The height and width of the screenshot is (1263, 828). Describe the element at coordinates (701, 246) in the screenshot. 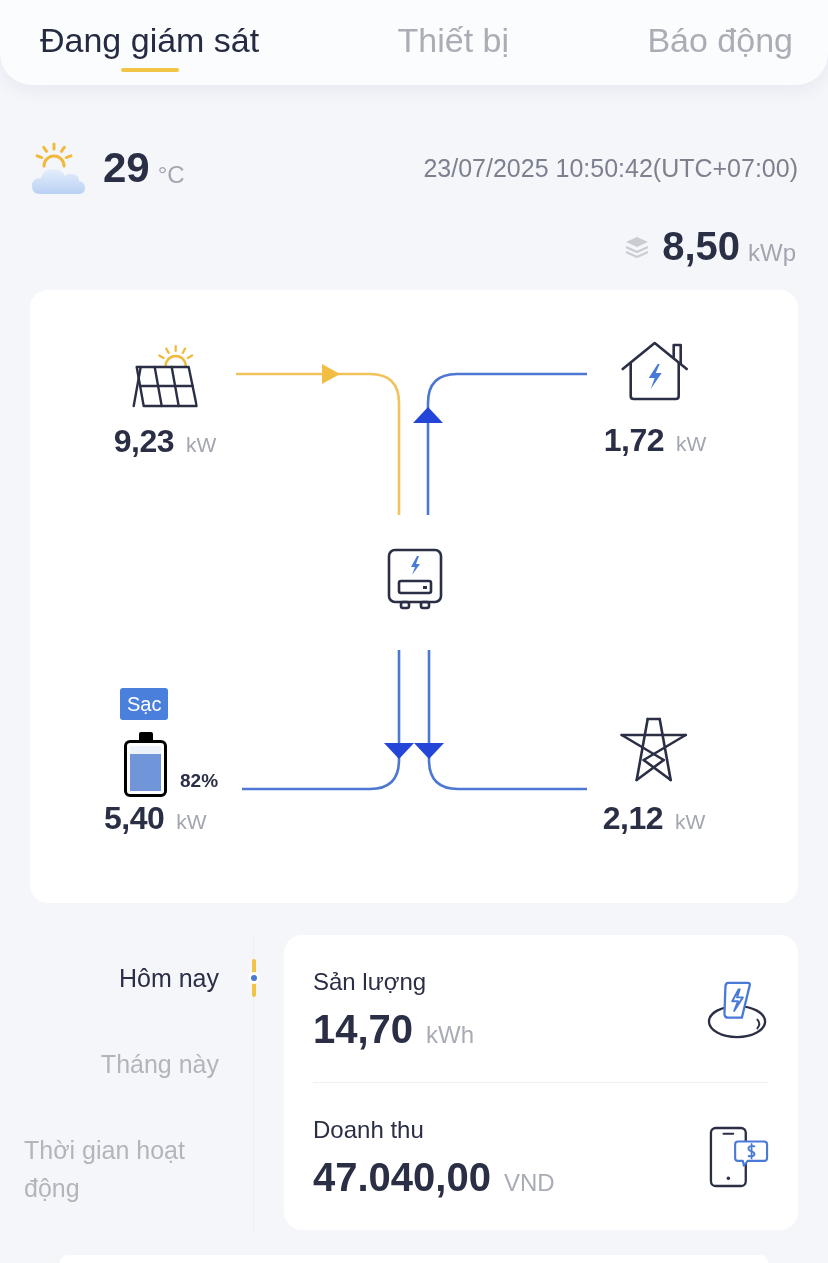

I see `capacity-value: 8,50` at that location.